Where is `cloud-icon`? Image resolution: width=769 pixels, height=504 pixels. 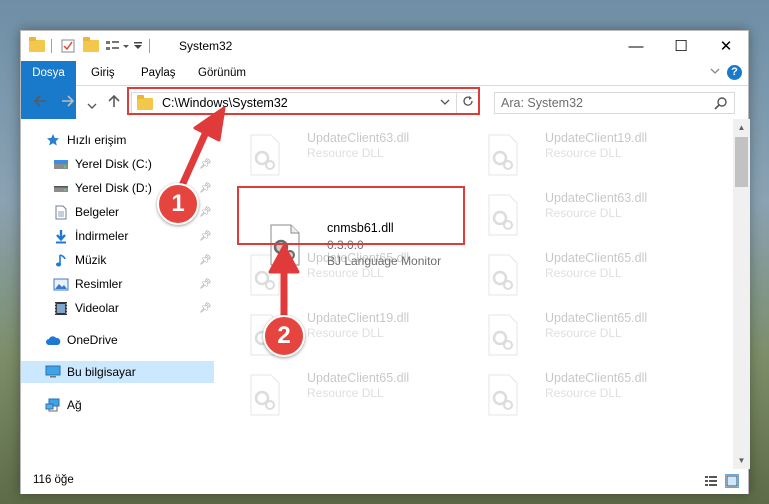 cloud-icon is located at coordinates (53, 340).